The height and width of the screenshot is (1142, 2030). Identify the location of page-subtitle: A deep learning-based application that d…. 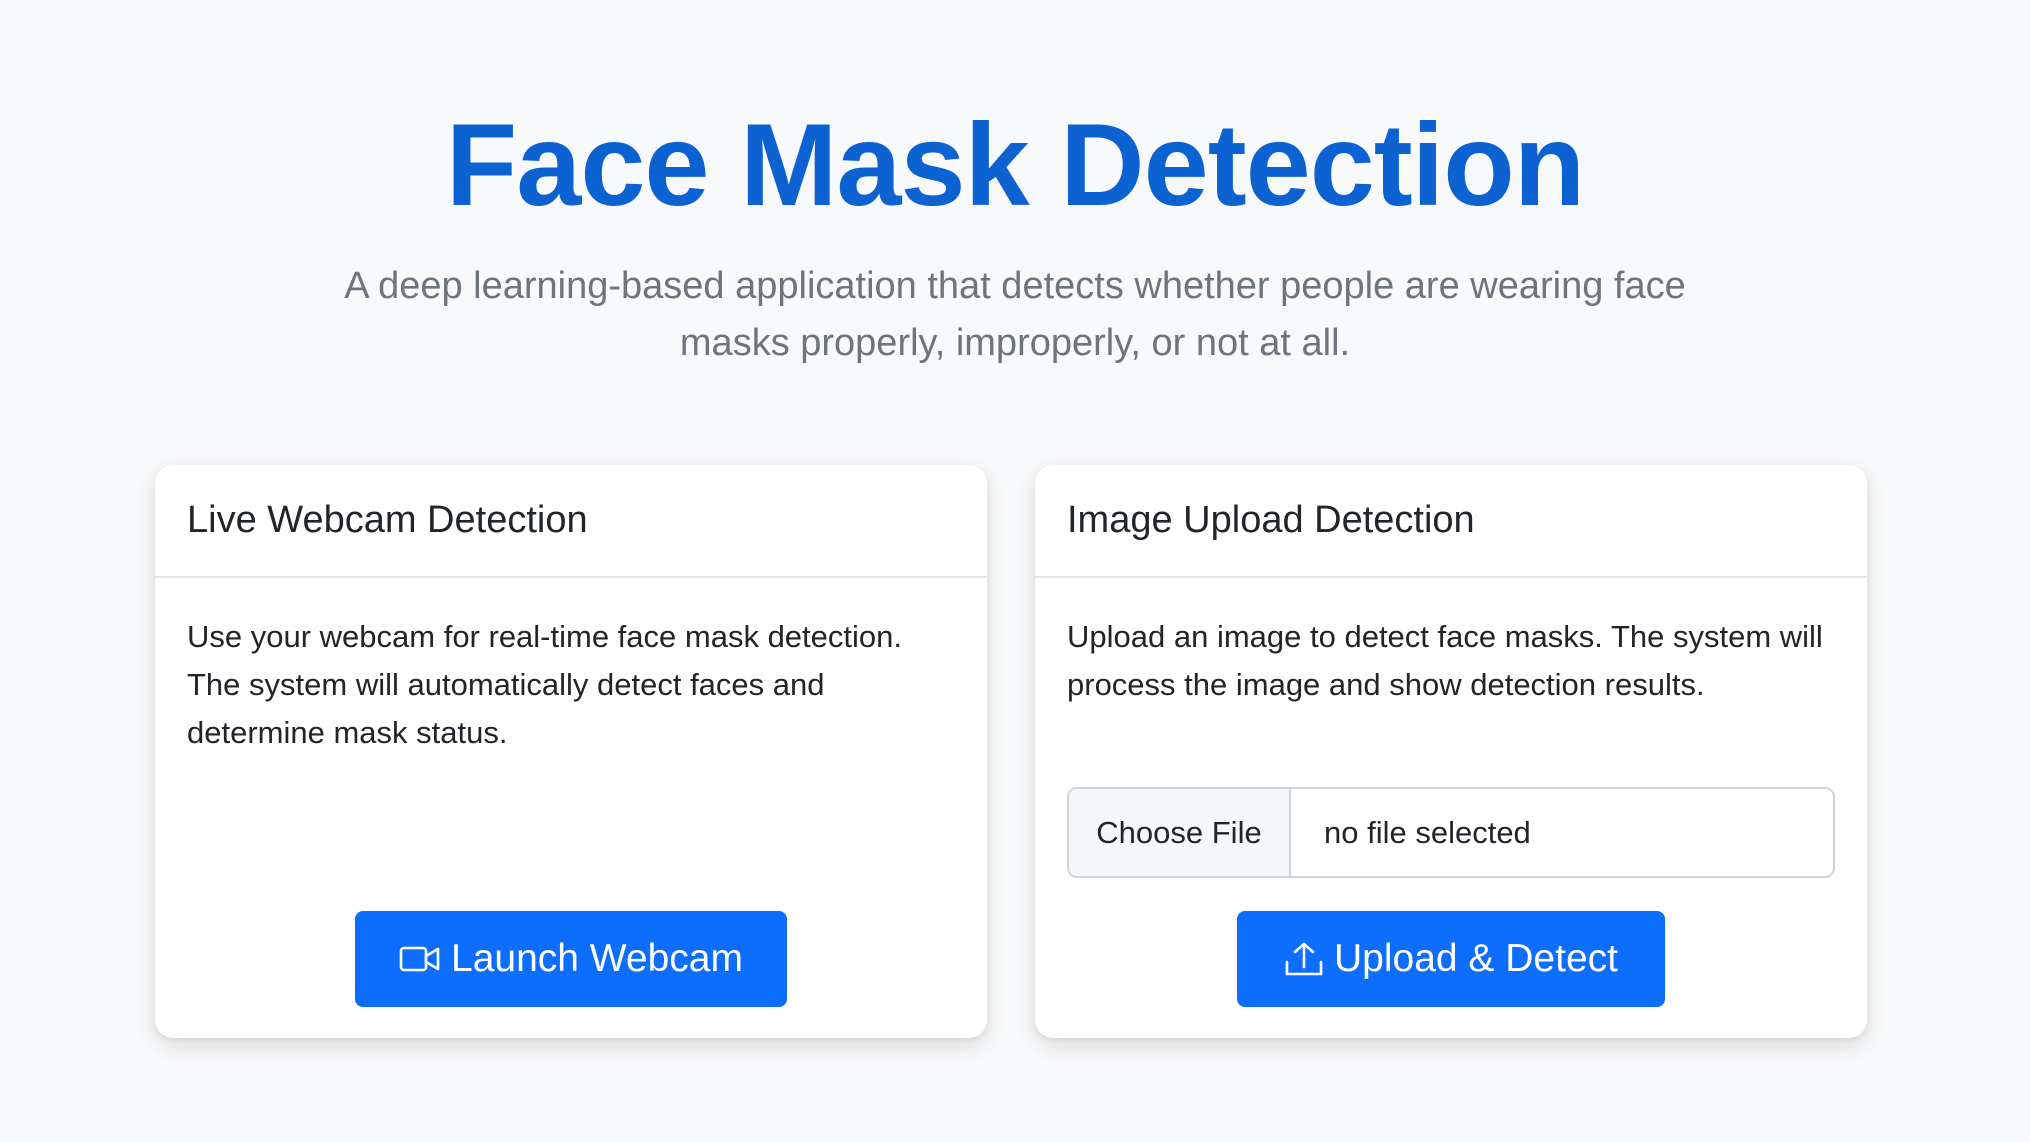
(1015, 314).